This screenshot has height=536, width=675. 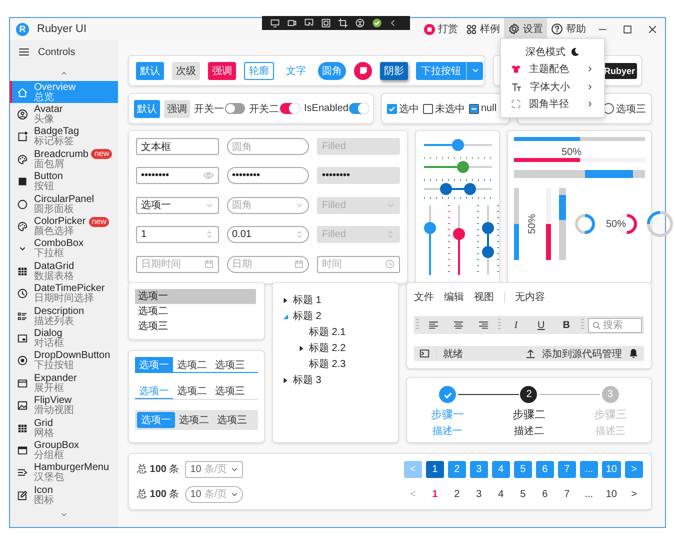 I want to click on page-button: 5, so click(x=523, y=494).